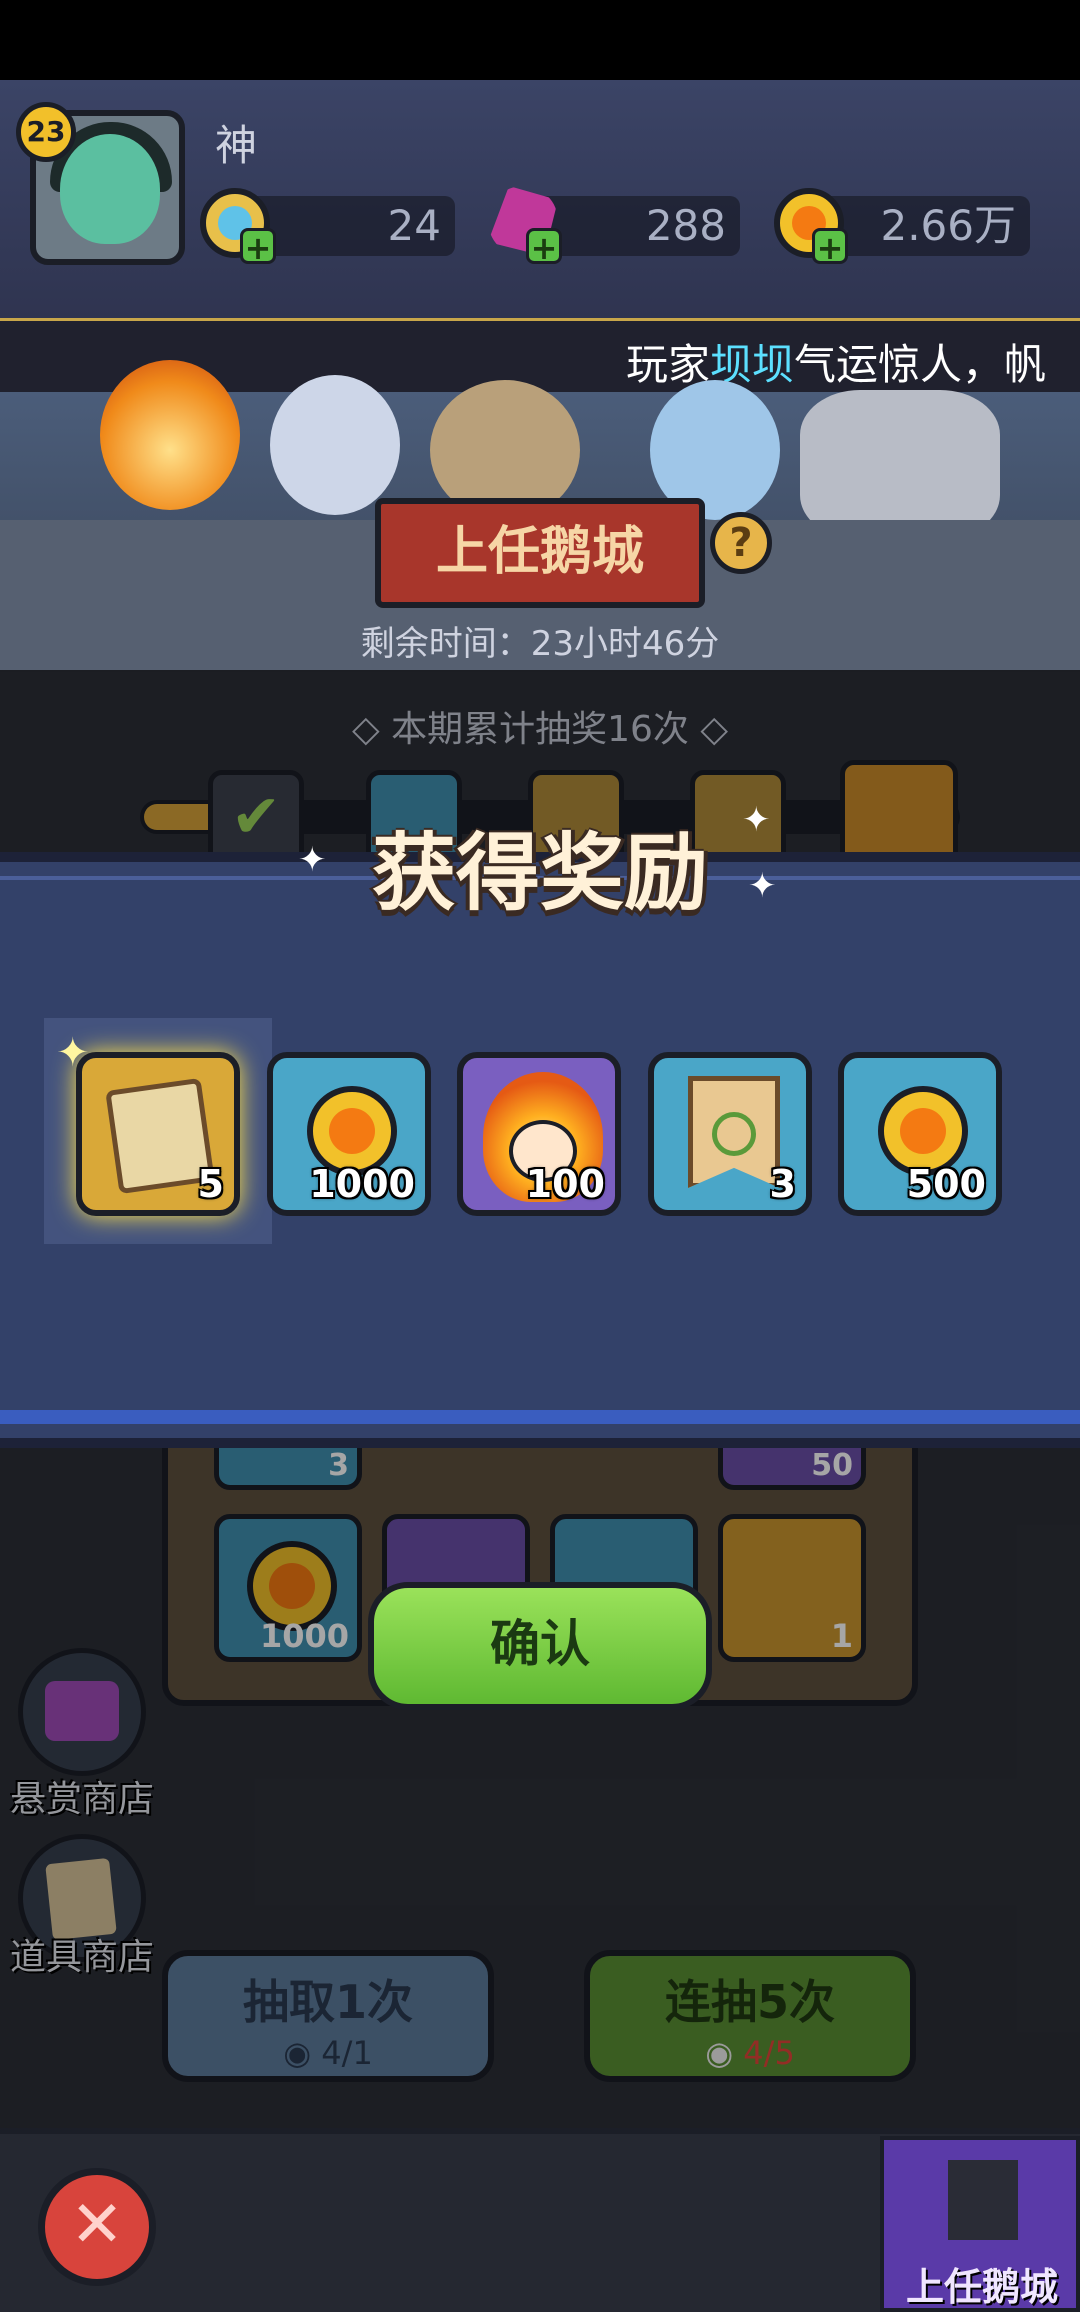 This screenshot has width=1080, height=2312. What do you see at coordinates (782, 1184) in the screenshot?
I see `reward-count: 3` at bounding box center [782, 1184].